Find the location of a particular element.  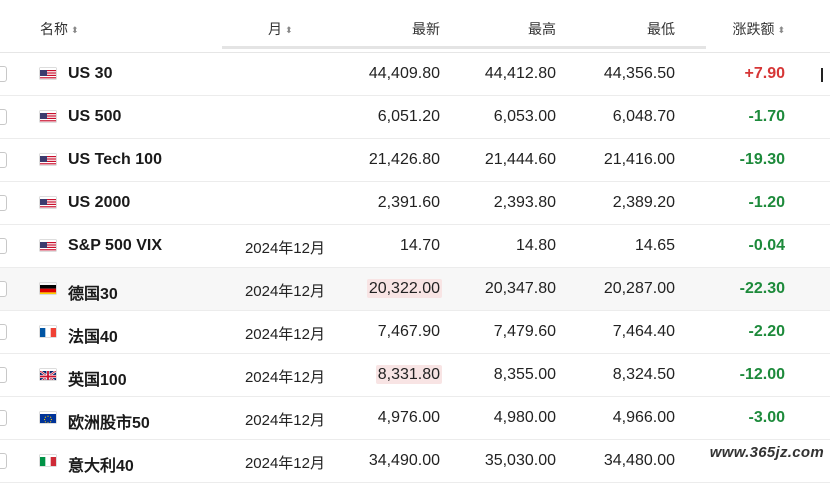

it-flag-icon is located at coordinates (48, 460).